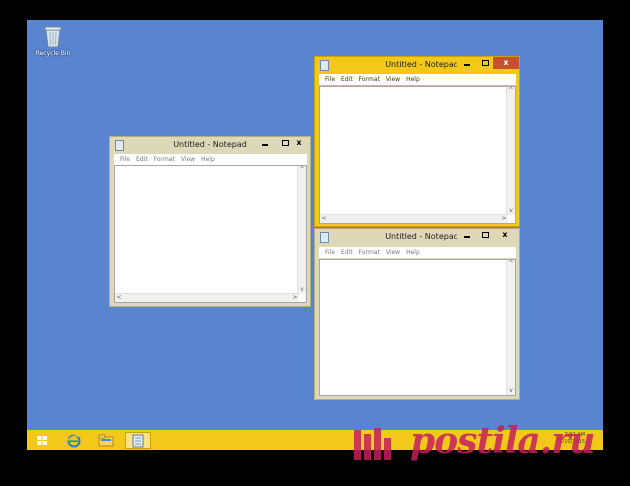  What do you see at coordinates (502, 441) in the screenshot?
I see `watermark-text: postila.ru` at bounding box center [502, 441].